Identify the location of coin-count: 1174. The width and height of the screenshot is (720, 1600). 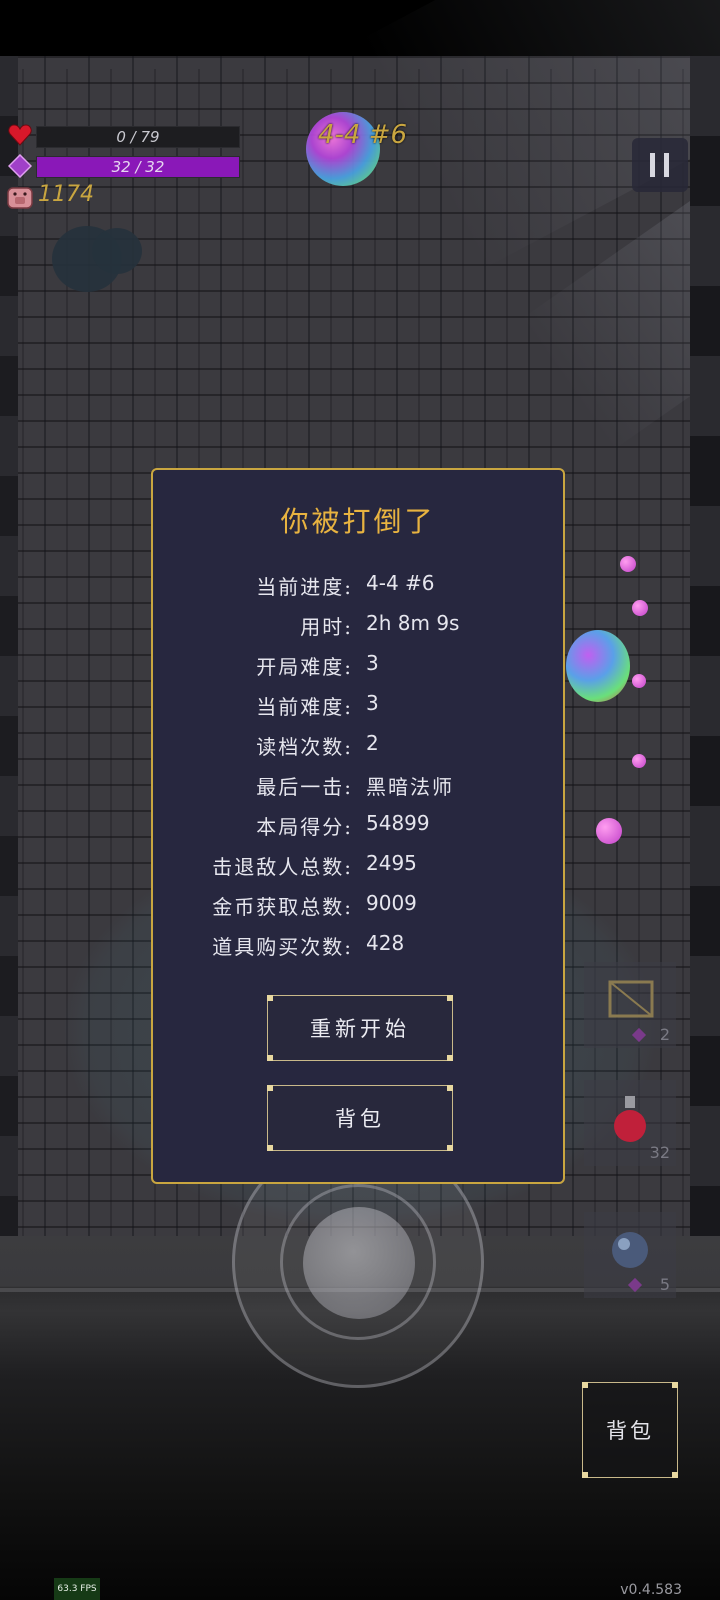
(66, 194).